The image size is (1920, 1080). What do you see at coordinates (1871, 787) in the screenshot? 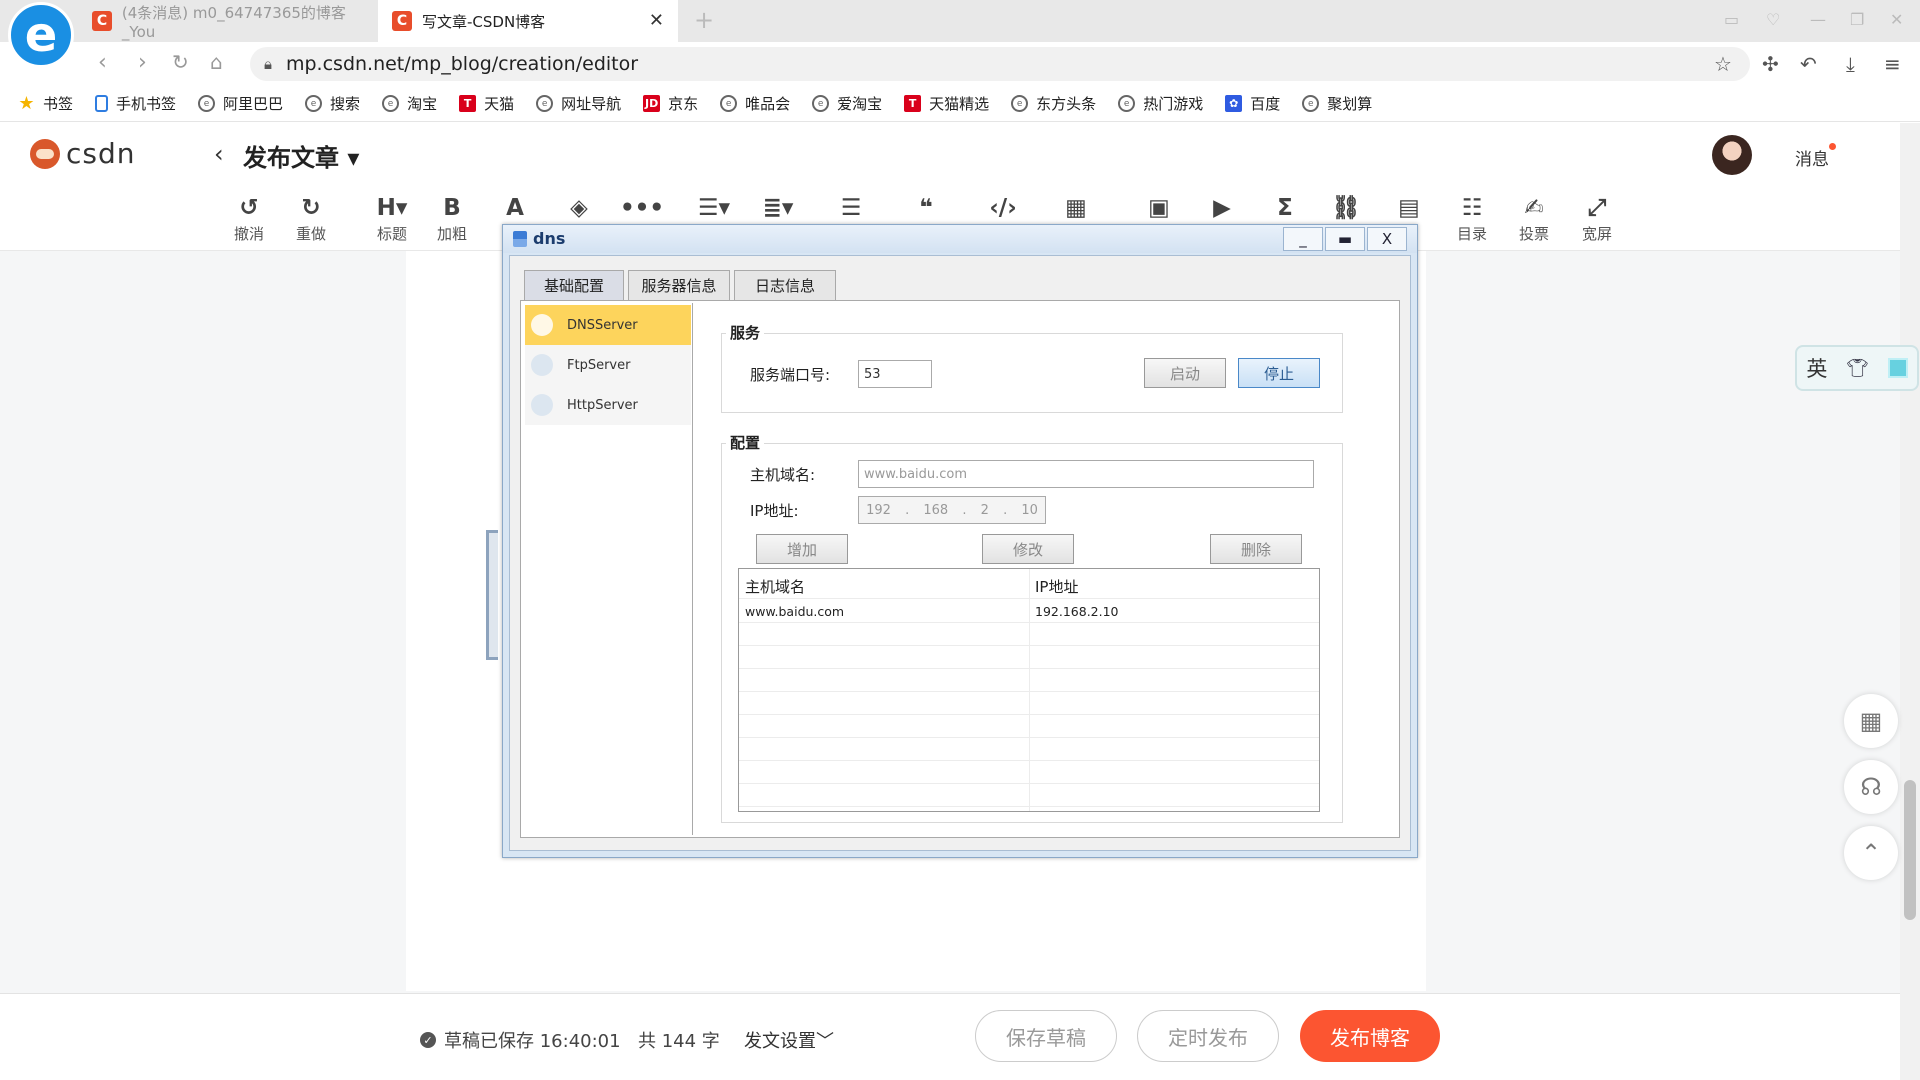
I see `customer-service-icon: ☊` at bounding box center [1871, 787].